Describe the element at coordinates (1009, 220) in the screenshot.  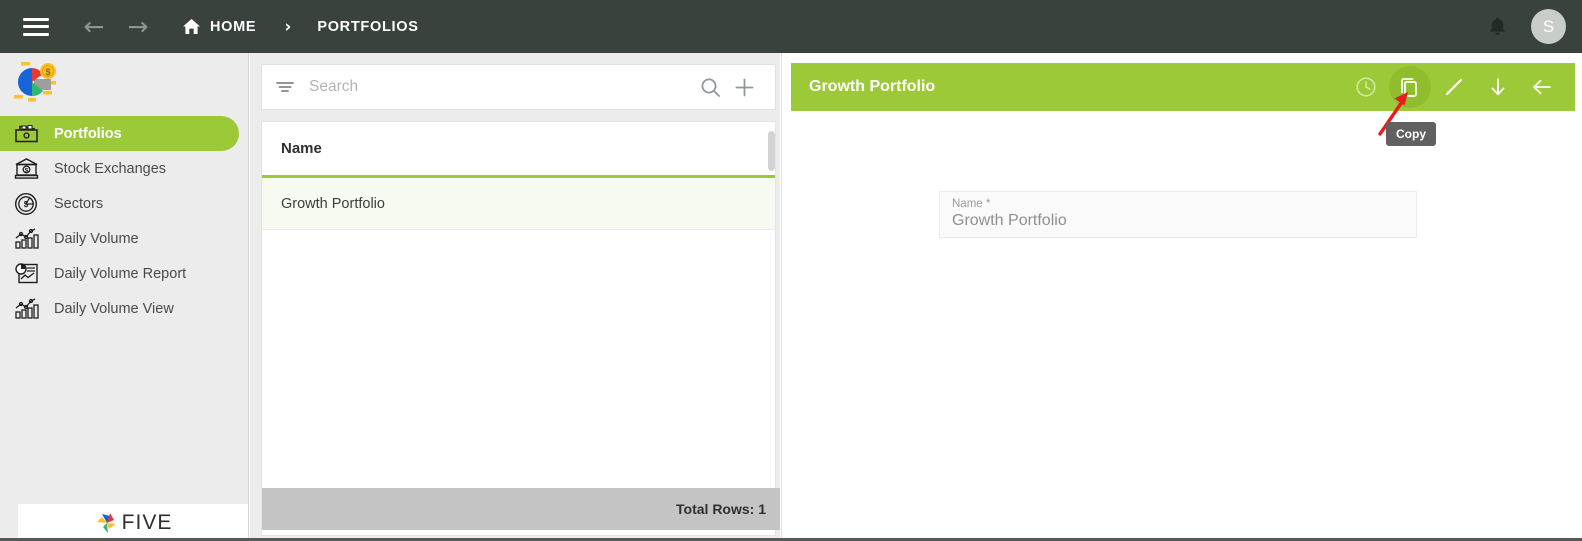
I see `name-field-value: Growth Portfolio` at that location.